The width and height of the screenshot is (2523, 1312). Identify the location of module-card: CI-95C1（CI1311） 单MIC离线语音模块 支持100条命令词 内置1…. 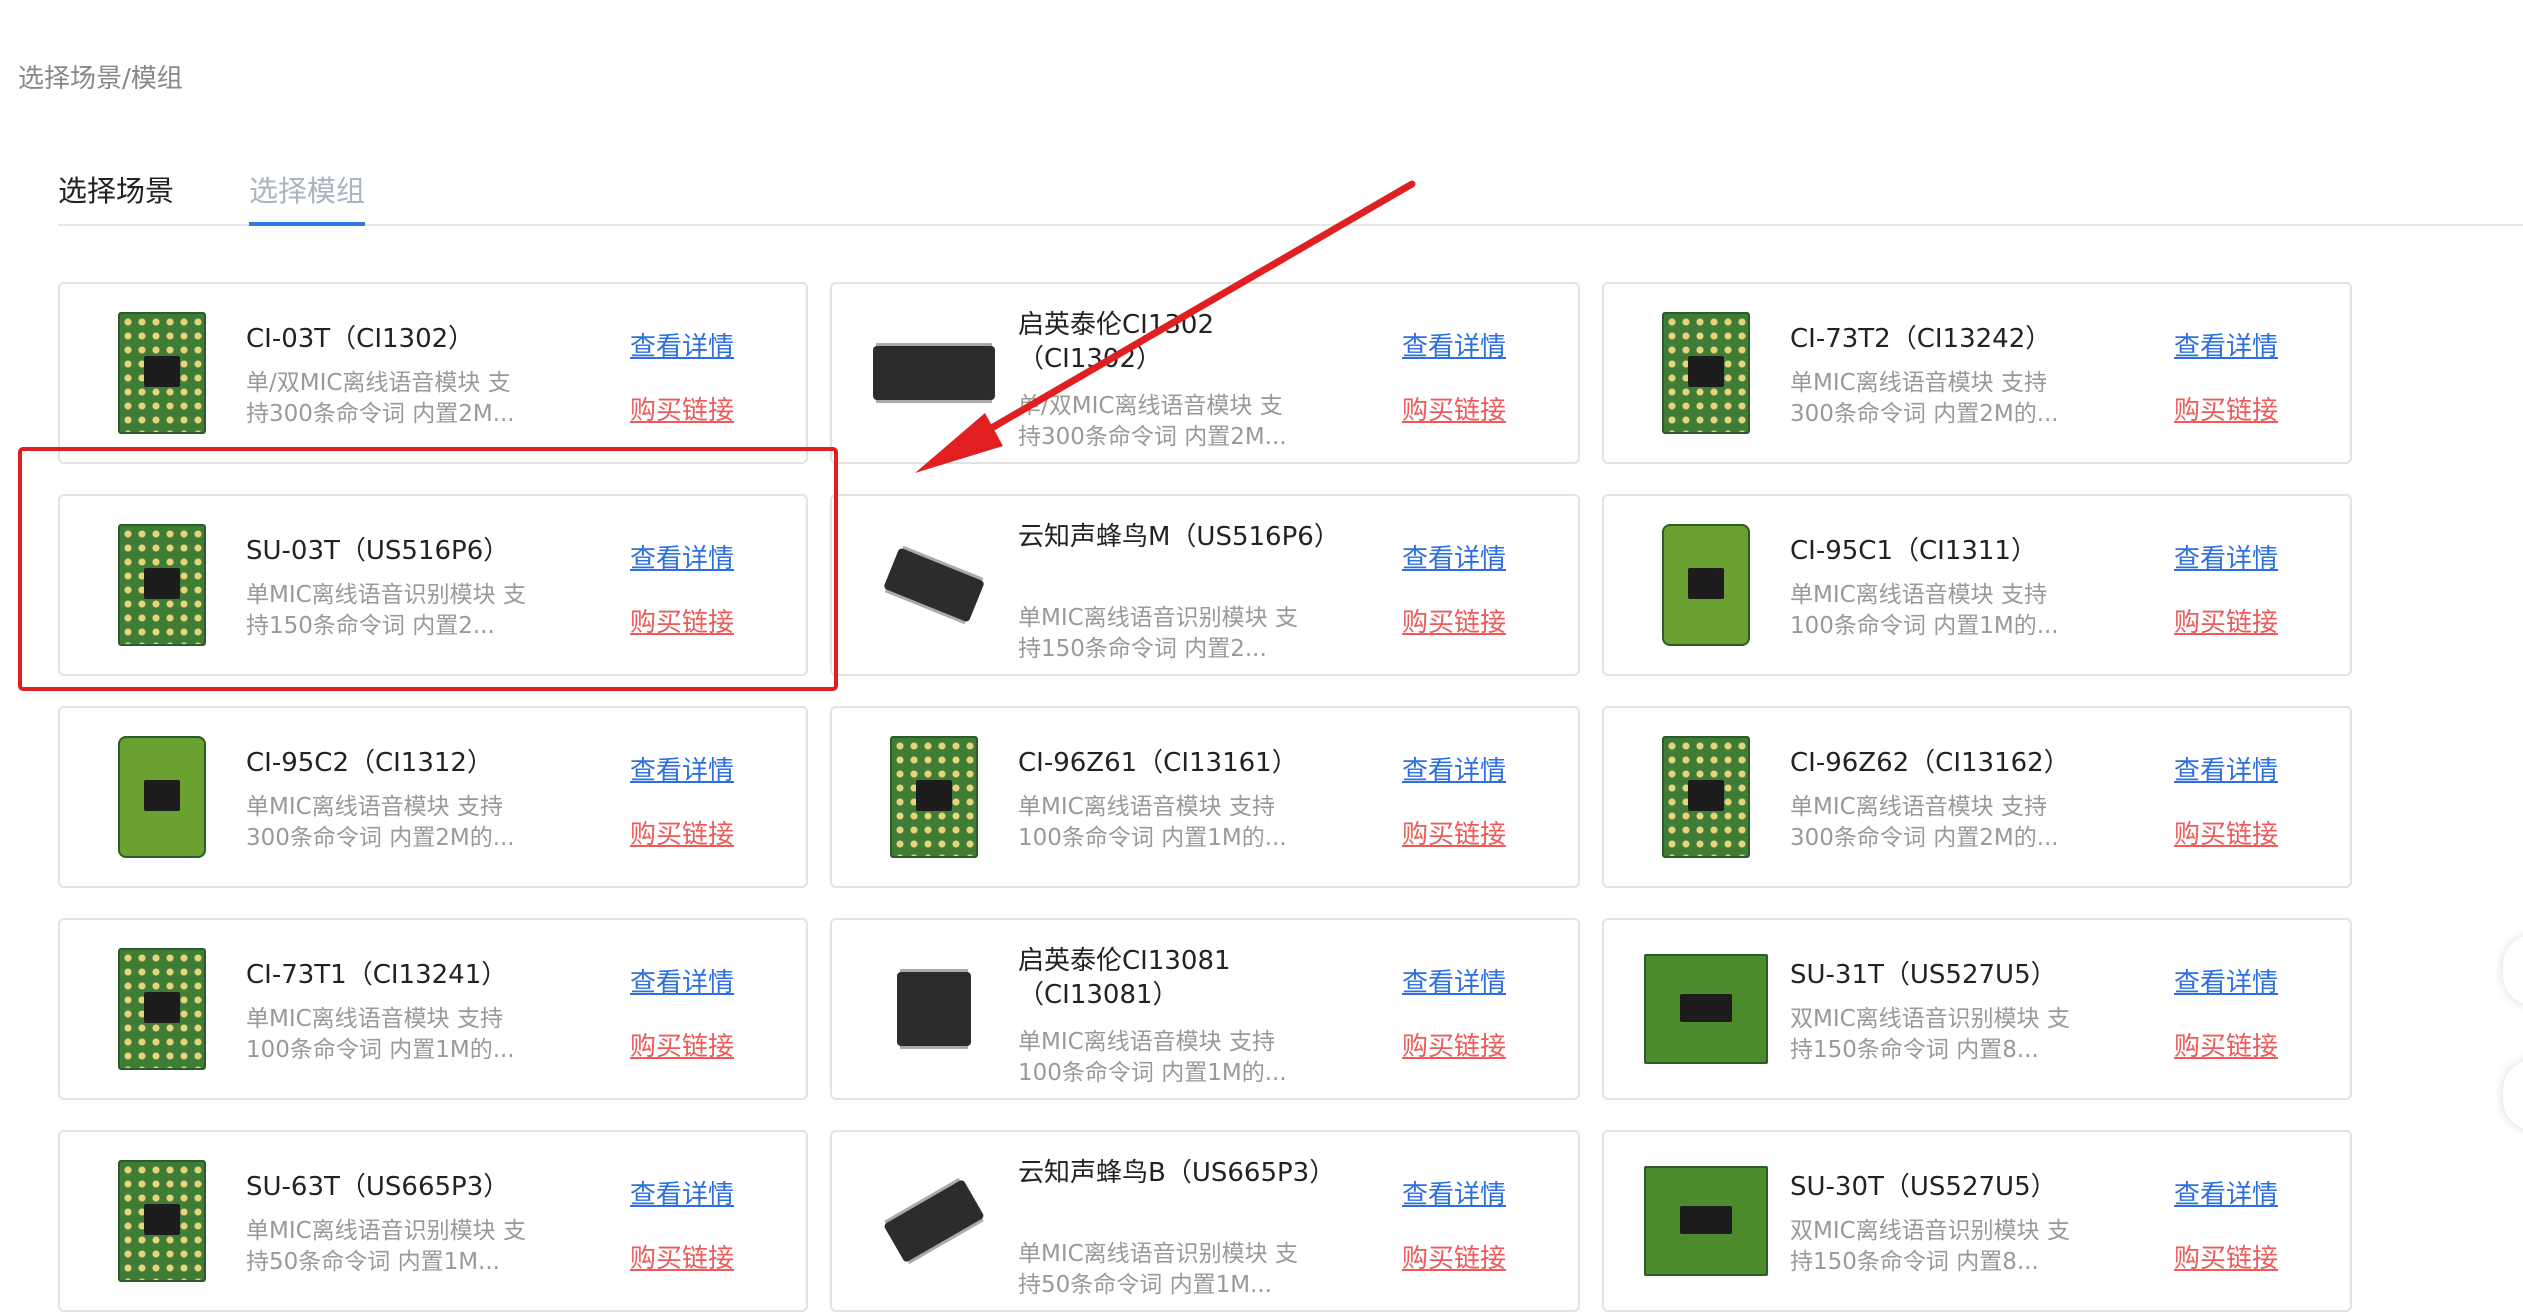
(1977, 585).